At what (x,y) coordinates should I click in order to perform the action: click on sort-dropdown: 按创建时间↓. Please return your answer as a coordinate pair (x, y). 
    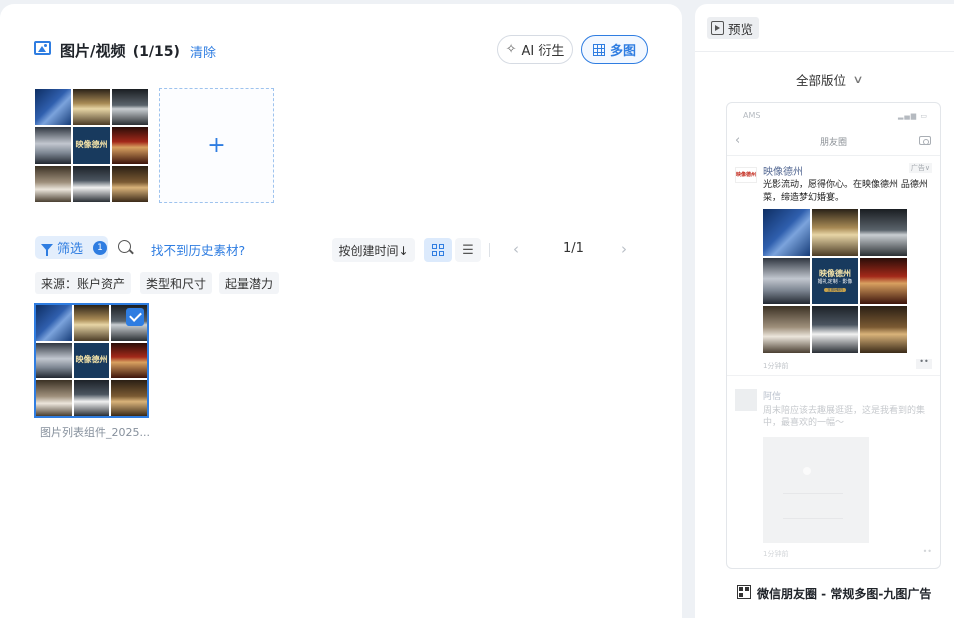
    Looking at the image, I should click on (373, 250).